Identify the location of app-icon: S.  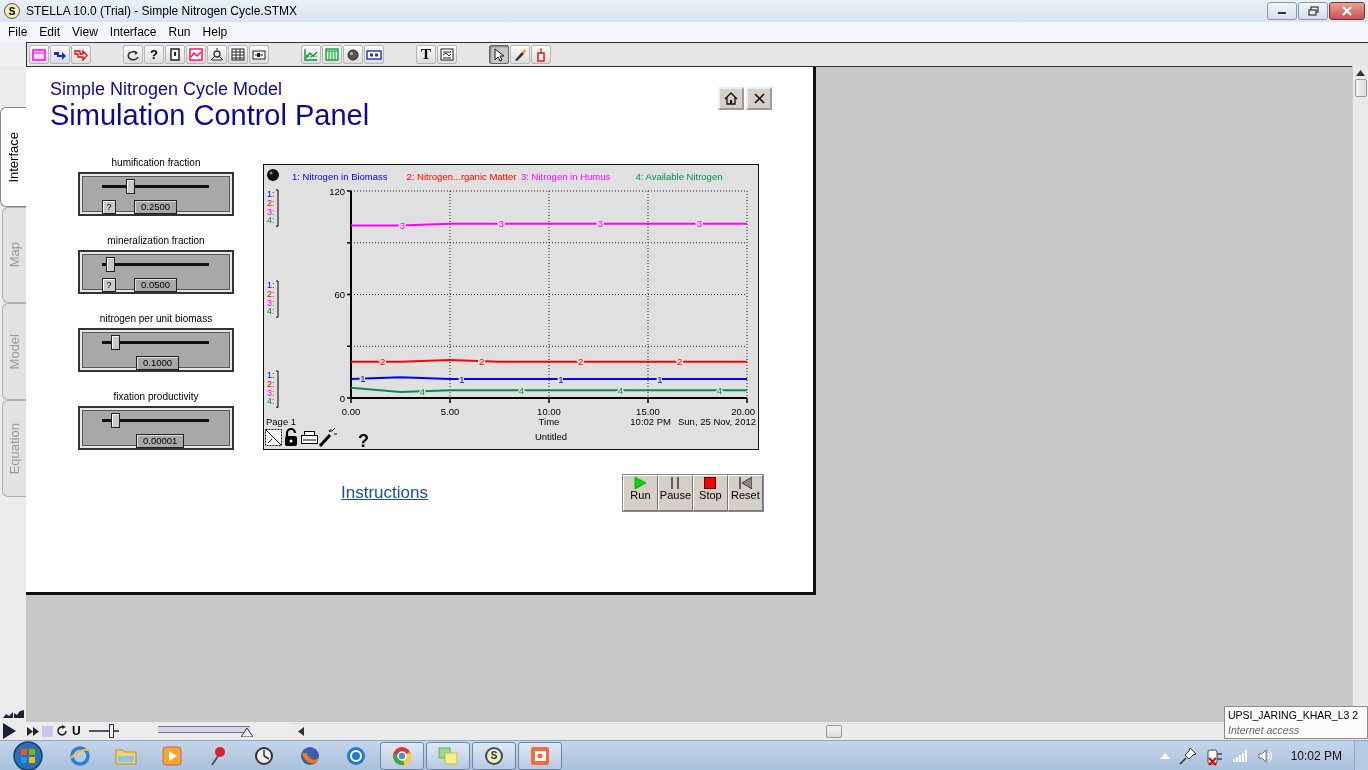
(12, 11).